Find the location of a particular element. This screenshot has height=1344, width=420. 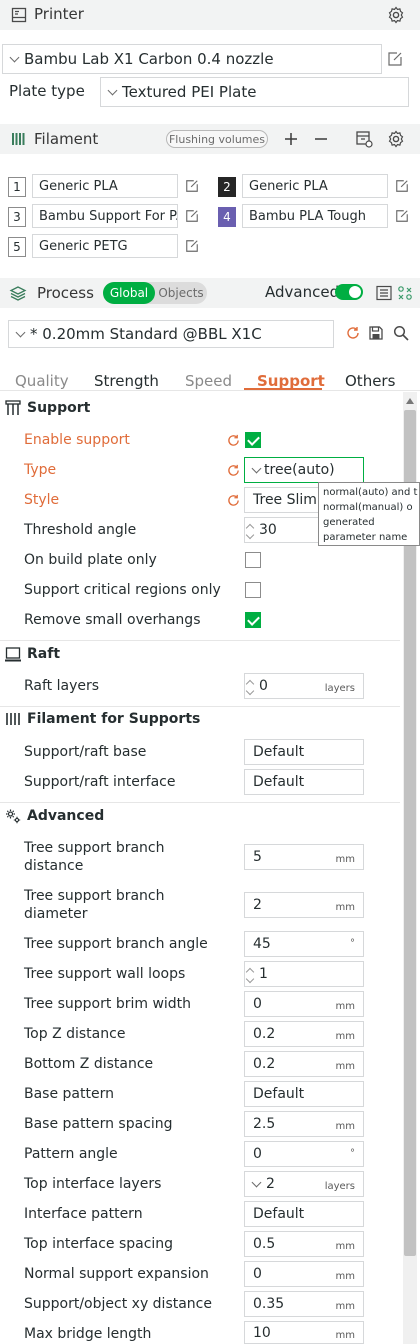

filament-settings-gear-icon is located at coordinates (396, 139).